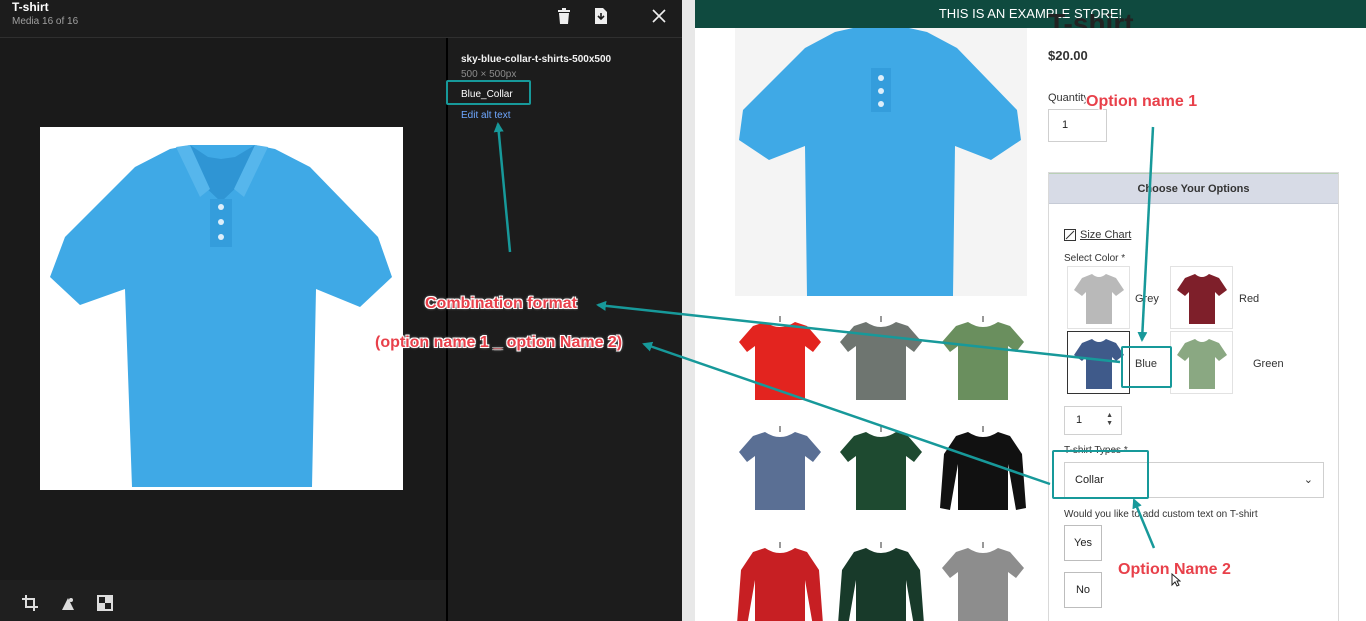 This screenshot has height=621, width=1366. I want to click on media-toolbar, so click(223, 600).